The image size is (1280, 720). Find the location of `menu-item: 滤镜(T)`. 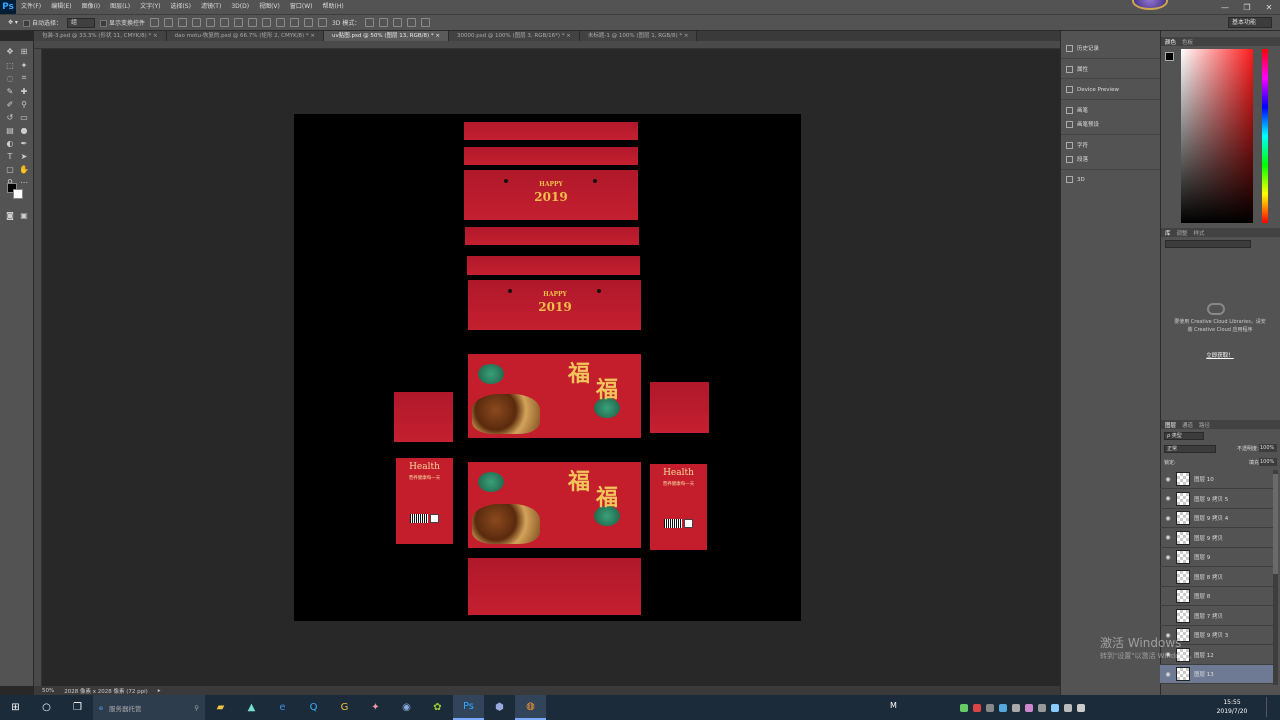

menu-item: 滤镜(T) is located at coordinates (211, 7).